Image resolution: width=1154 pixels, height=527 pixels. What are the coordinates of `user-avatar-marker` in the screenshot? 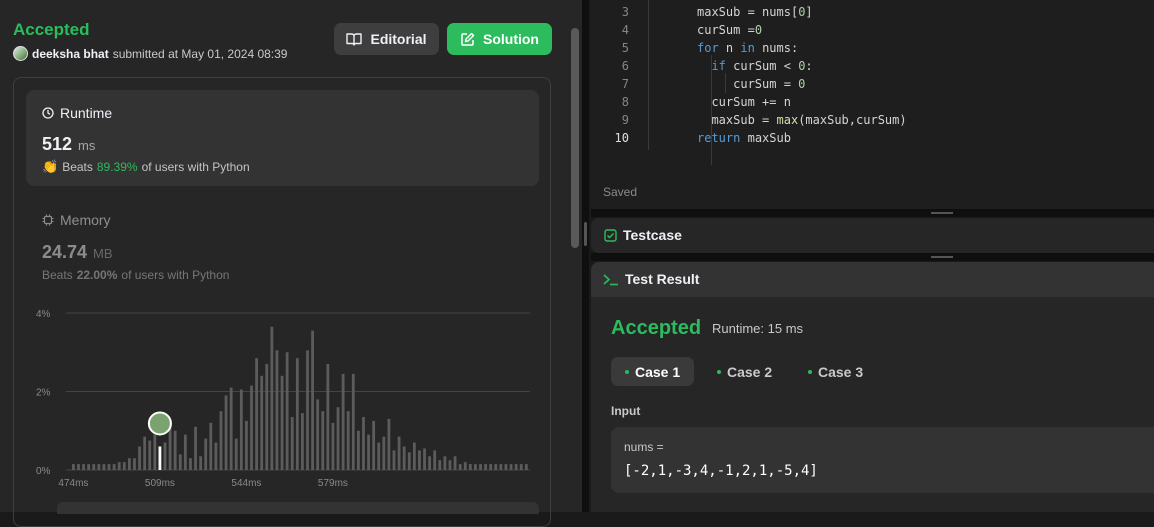 It's located at (159, 423).